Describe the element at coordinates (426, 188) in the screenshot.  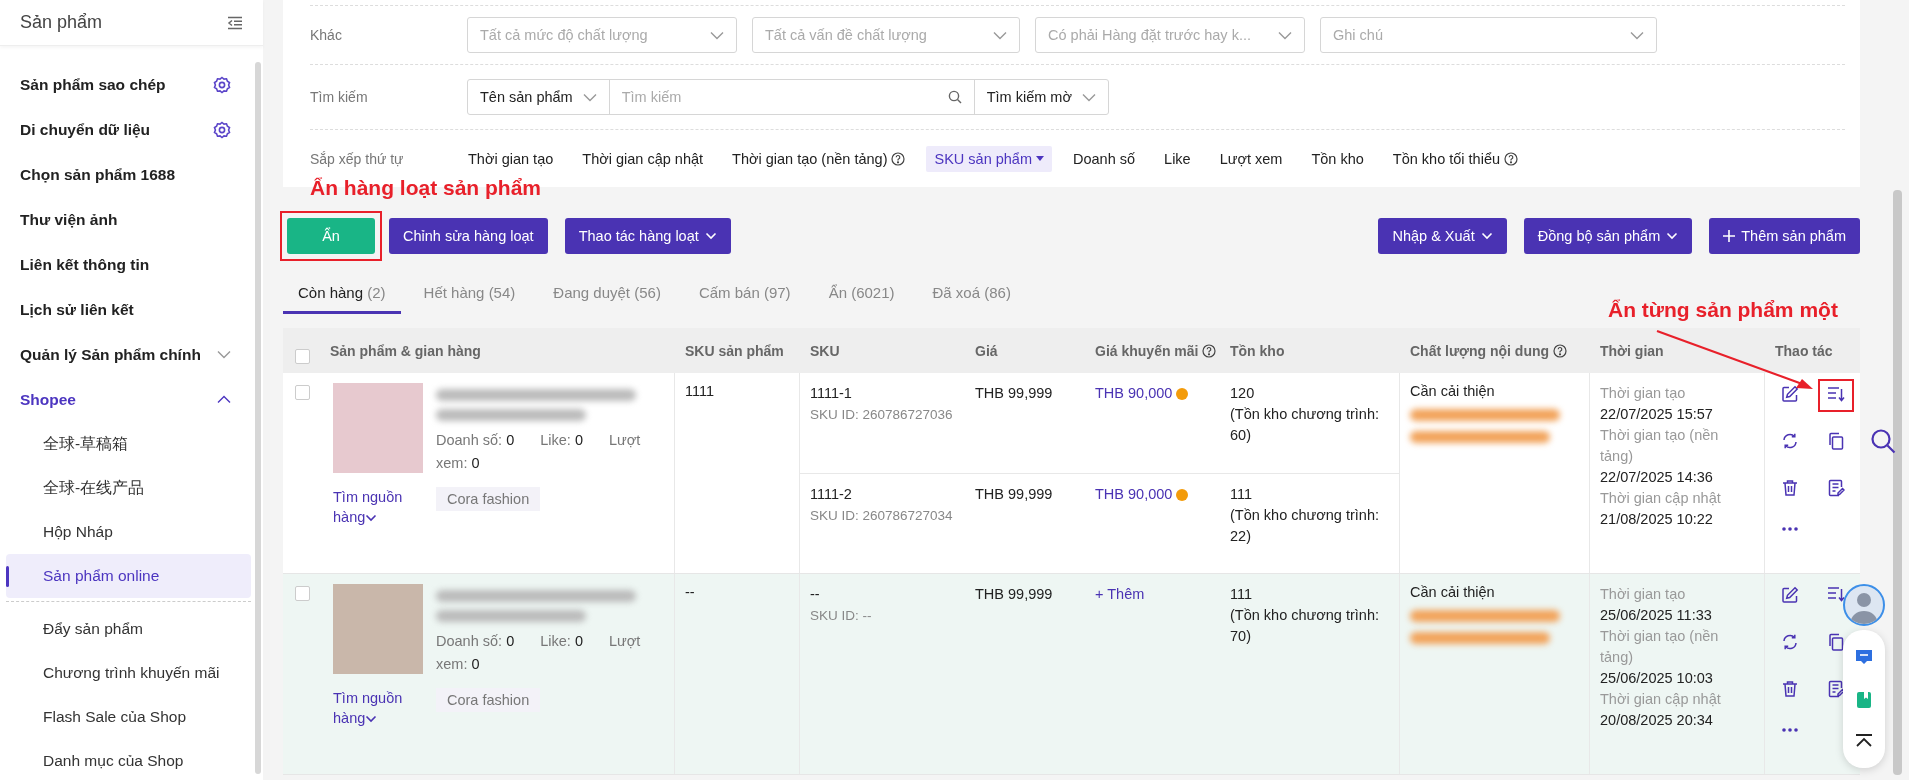
I see `annotation-text: Ẩn hàng loạt sản phẩm` at that location.